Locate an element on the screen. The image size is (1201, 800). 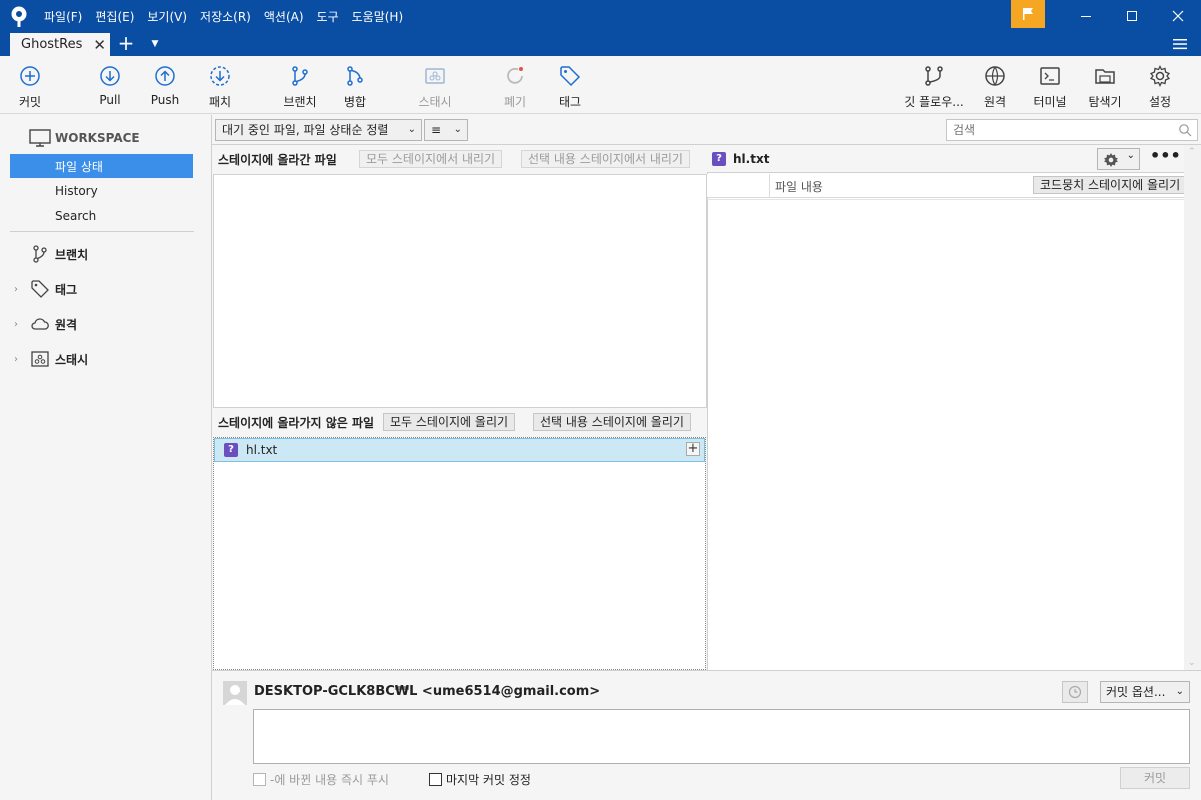
unstaged-files-title: 스테이지에 올라가지 않은 파일 is located at coordinates (296, 422).